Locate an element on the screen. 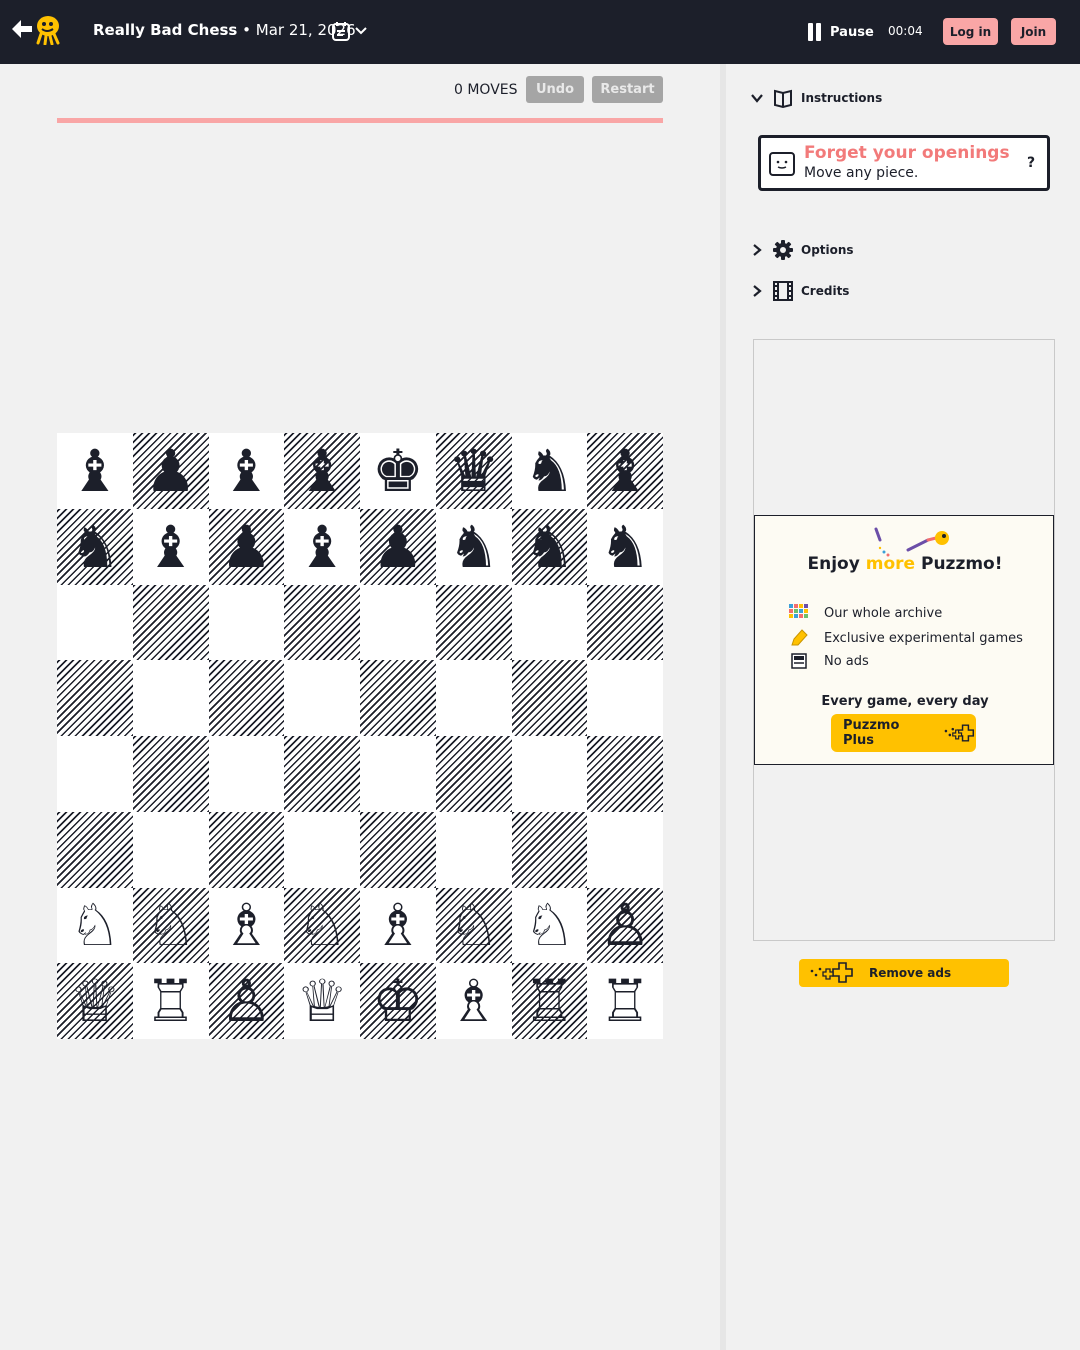 This screenshot has height=1350, width=1080. black-queen-piece: ♛ is located at coordinates (474, 471).